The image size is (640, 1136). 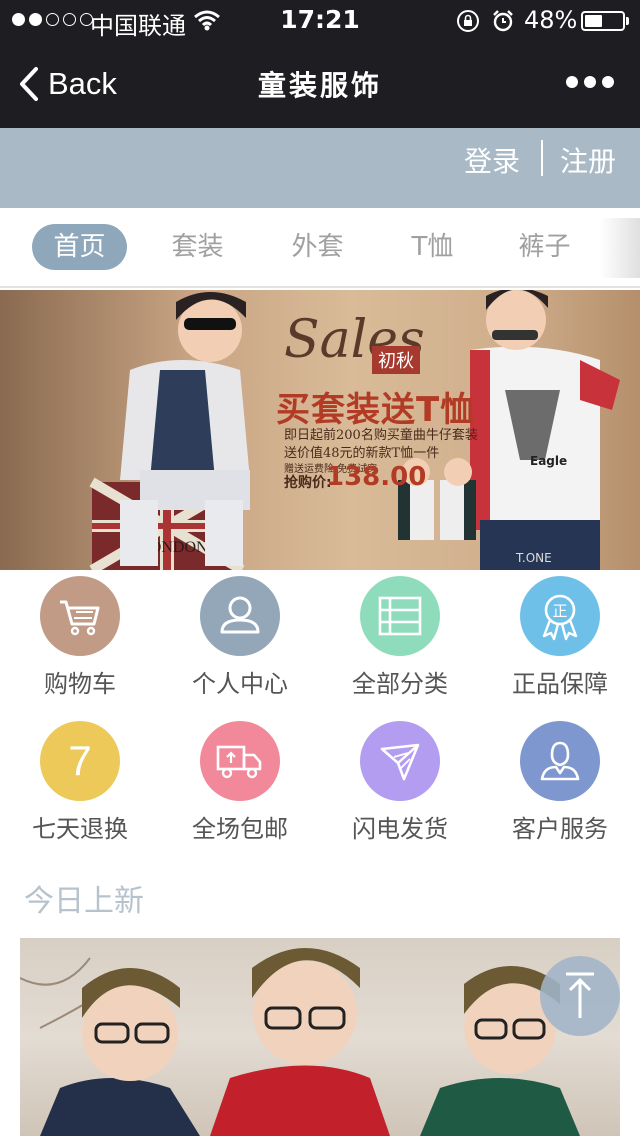 I want to click on arrow-up-icon, so click(x=580, y=995).